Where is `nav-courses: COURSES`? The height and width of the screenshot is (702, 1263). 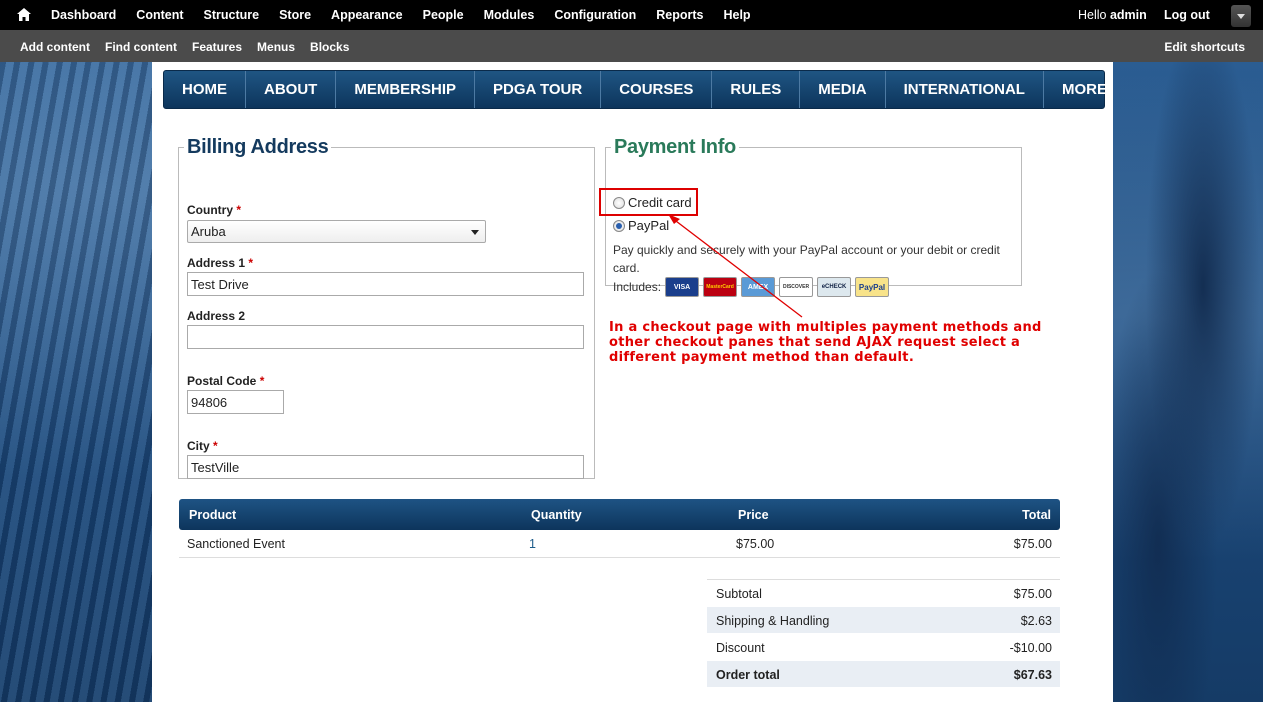 nav-courses: COURSES is located at coordinates (657, 89).